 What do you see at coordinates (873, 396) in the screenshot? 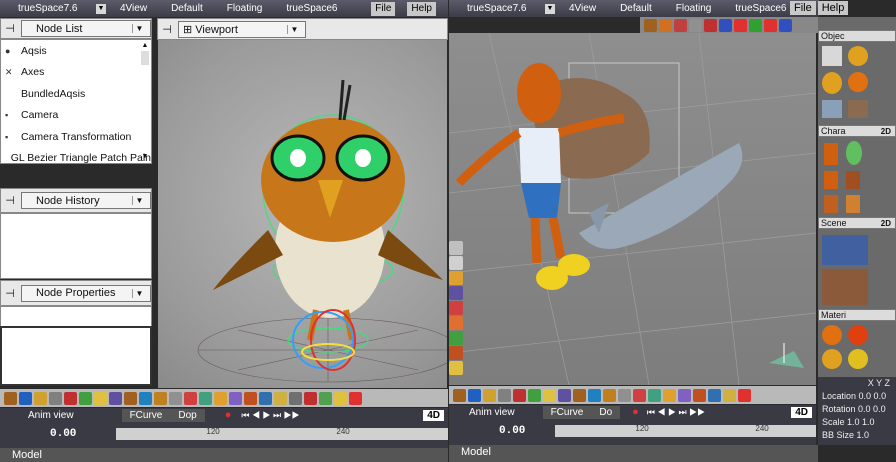
I see `property-value: 0.0 0.0` at bounding box center [873, 396].